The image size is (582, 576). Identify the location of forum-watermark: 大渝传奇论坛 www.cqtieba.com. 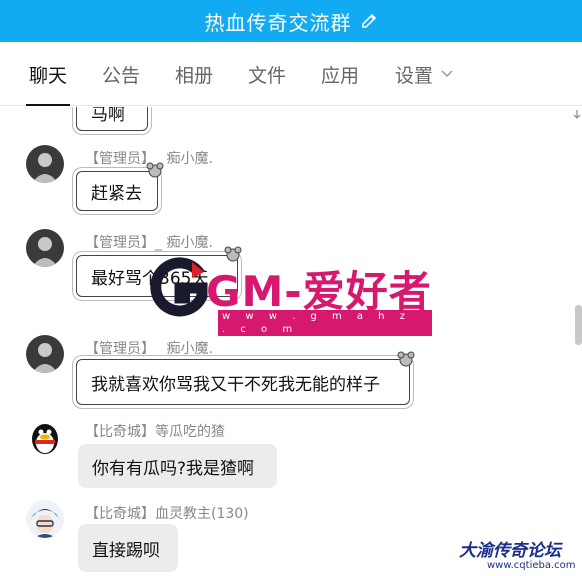
(517, 556).